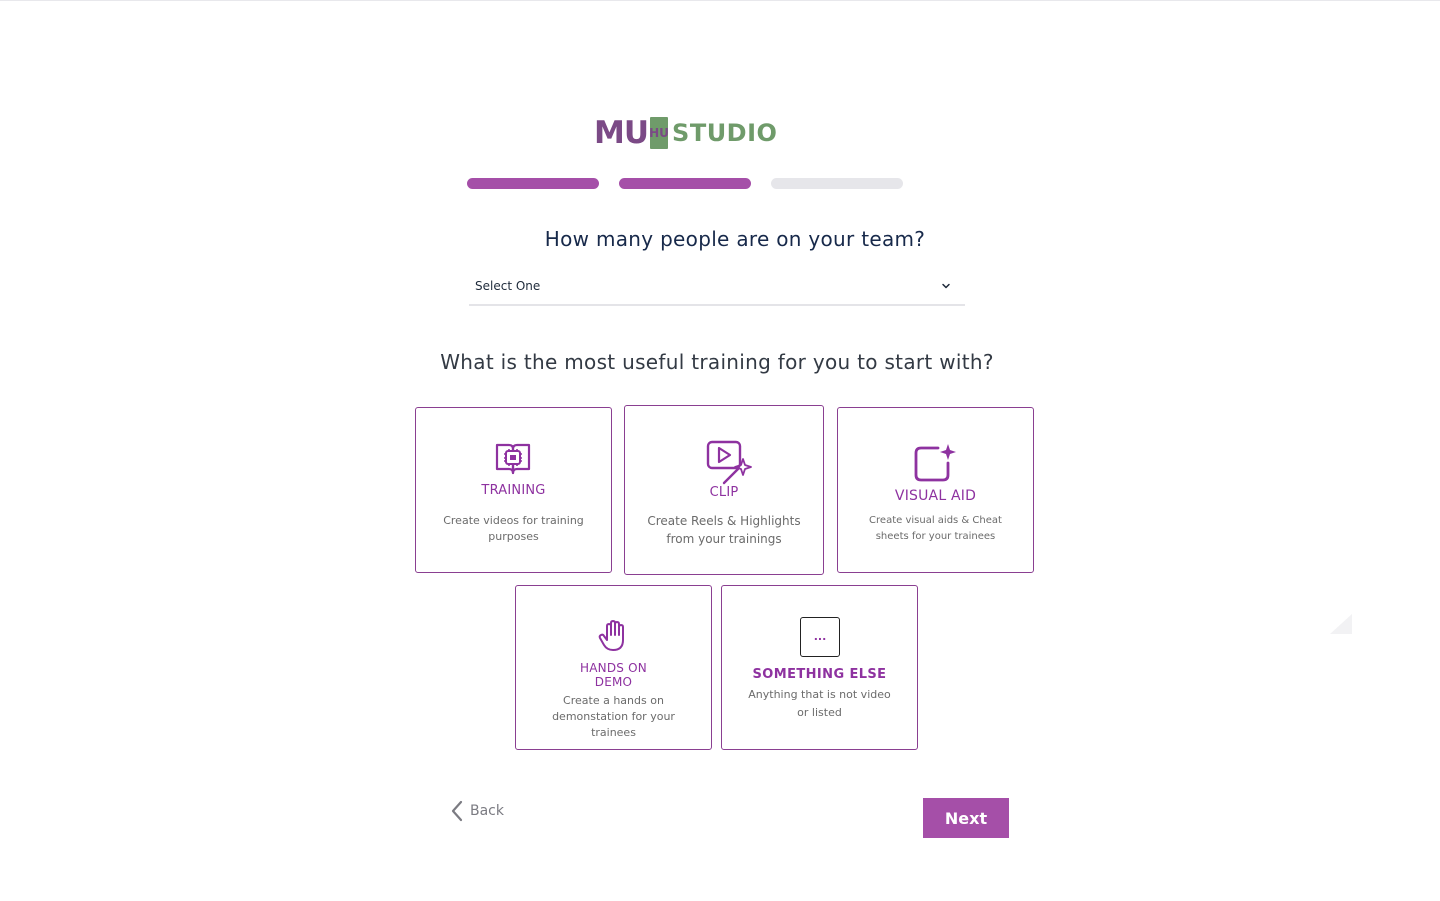 Image resolution: width=1440 pixels, height=901 pixels. I want to click on logo-hu-badge: HU, so click(659, 133).